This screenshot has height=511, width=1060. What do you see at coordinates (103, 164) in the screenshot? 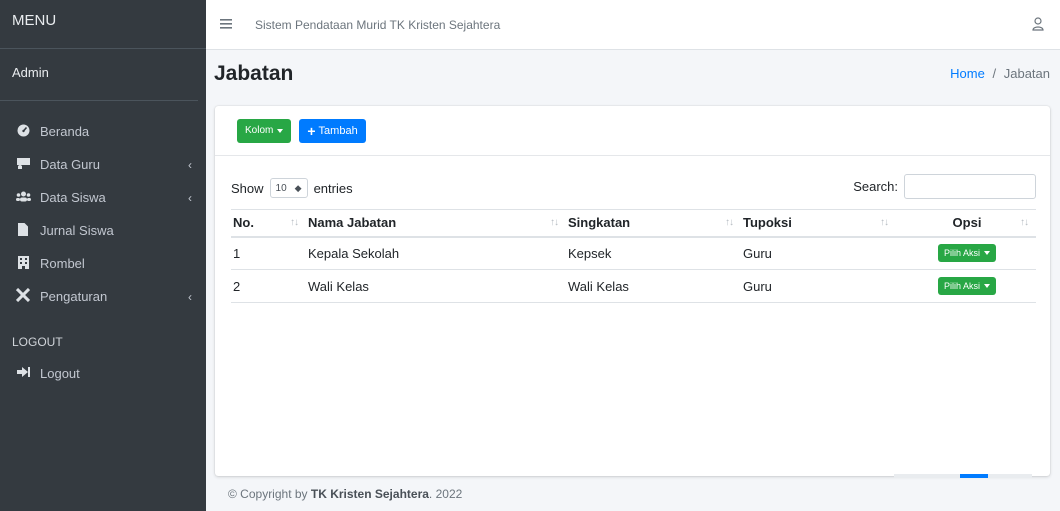
I see `sidebar-item-data-guru: Data Guru ‹` at bounding box center [103, 164].